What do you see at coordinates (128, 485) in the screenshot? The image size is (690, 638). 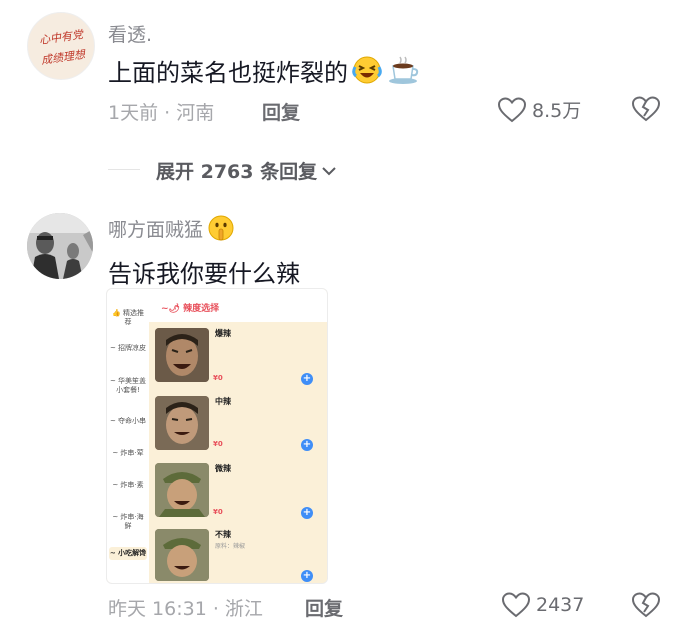 I see `sidebar-item: ~ 炸串·素` at bounding box center [128, 485].